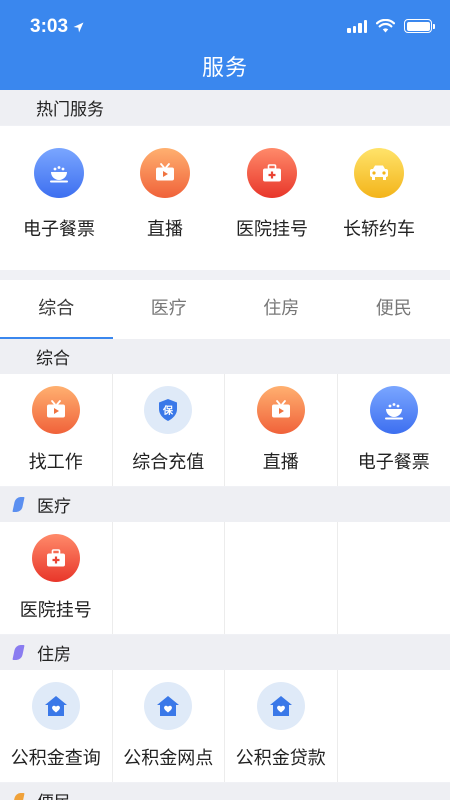  Describe the element at coordinates (280, 758) in the screenshot. I see `service-label: 公积金贷款` at that location.